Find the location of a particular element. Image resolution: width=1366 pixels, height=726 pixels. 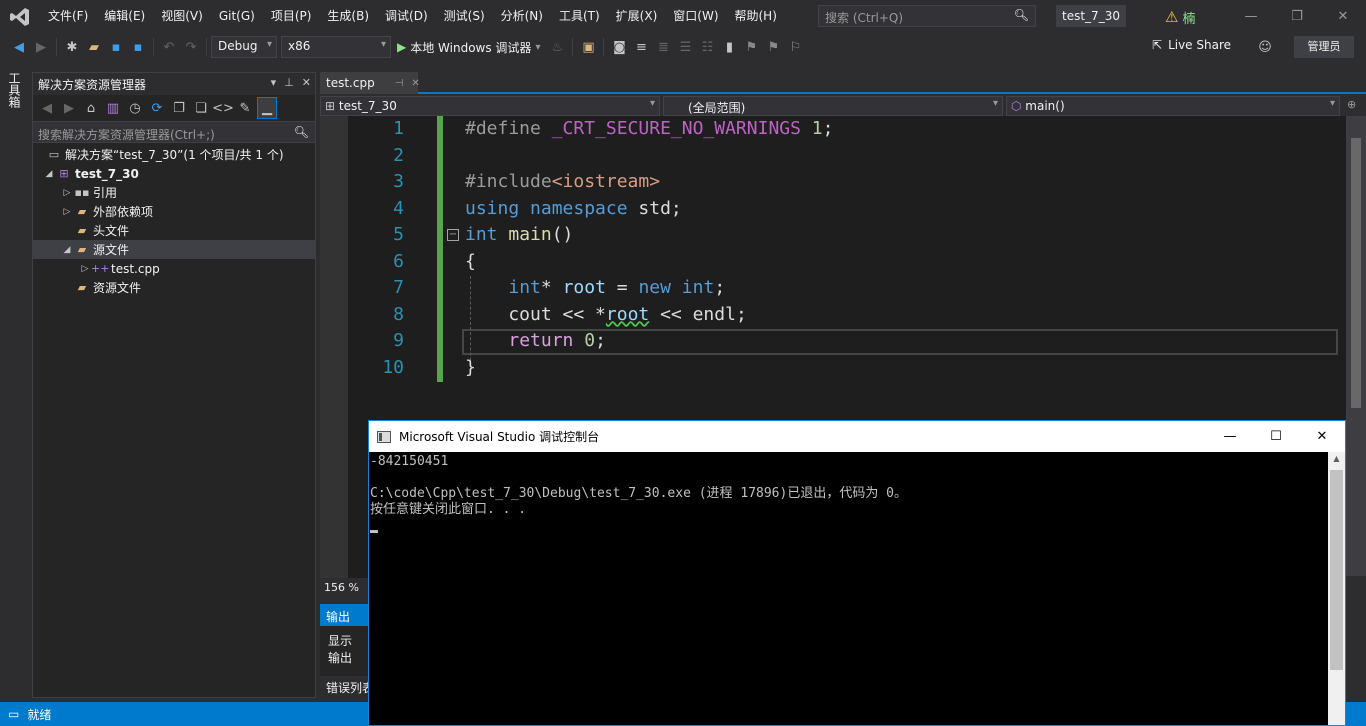

function-dropdown: ⬡ main() is located at coordinates (1173, 106).